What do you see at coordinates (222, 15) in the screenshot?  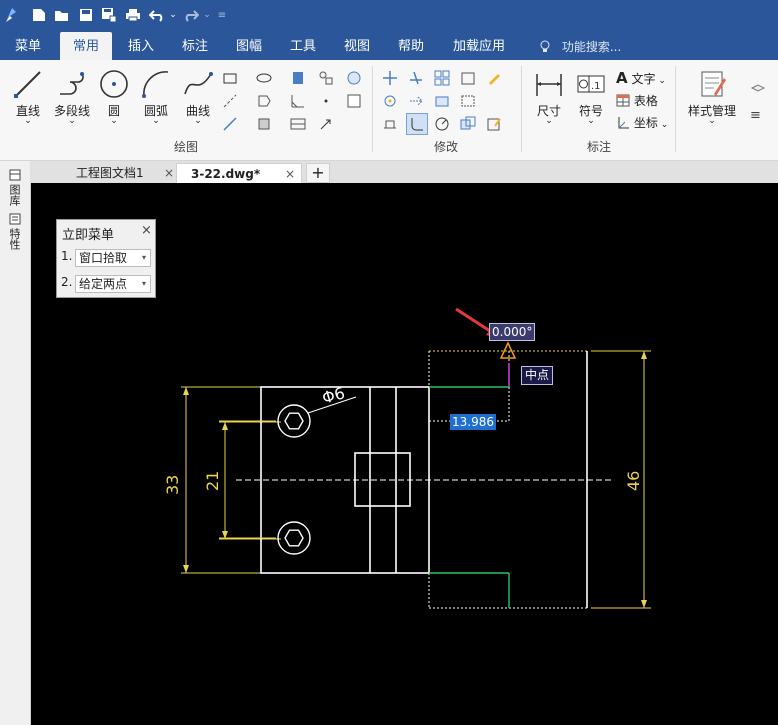 I see `customize-icon: ≡` at bounding box center [222, 15].